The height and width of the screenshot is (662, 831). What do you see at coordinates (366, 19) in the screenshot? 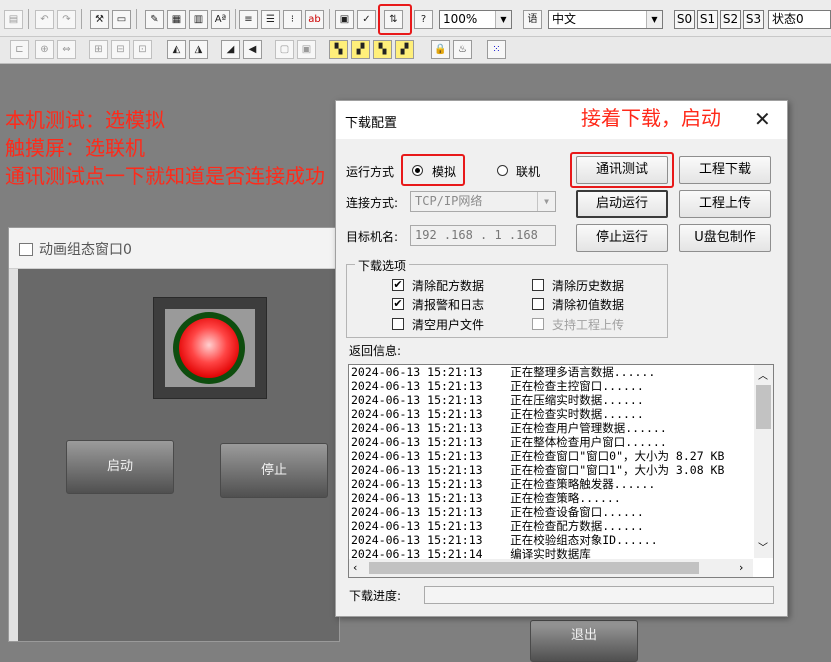
I see `check-icon: ✓` at bounding box center [366, 19].